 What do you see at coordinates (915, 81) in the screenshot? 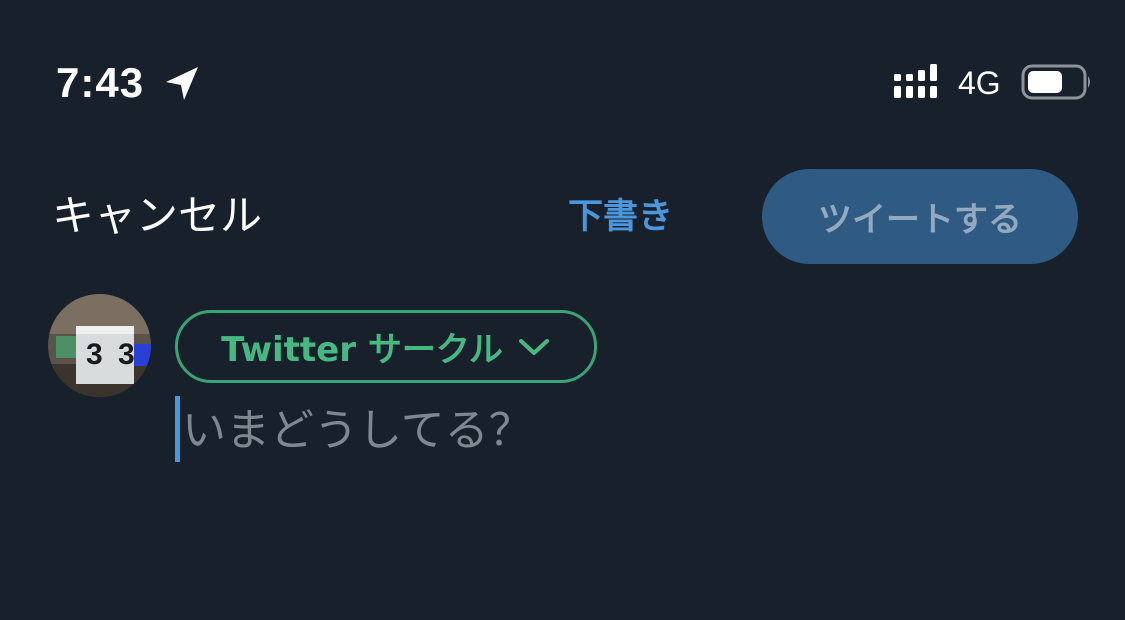
I see `signal-icon` at bounding box center [915, 81].